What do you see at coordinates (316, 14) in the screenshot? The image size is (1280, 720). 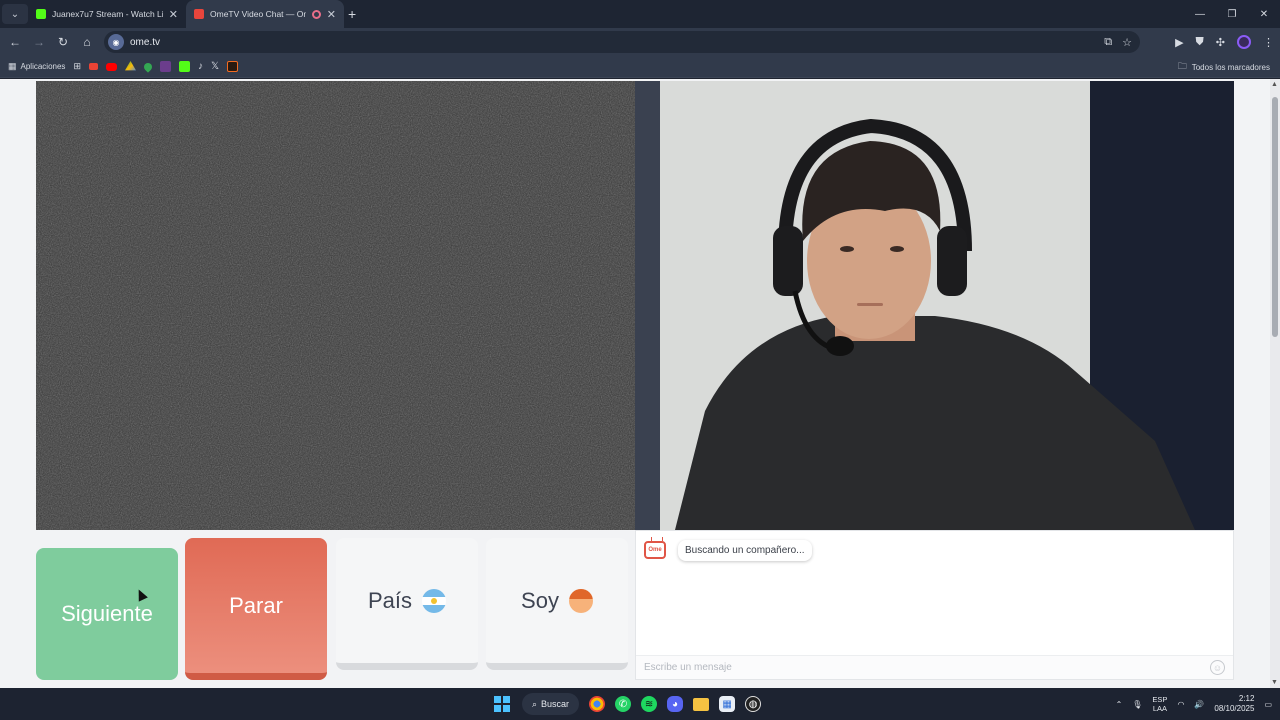 I see `recording-indicator-icon` at bounding box center [316, 14].